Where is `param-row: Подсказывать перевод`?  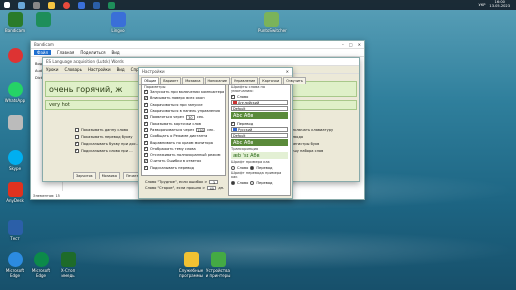
param-row: Подсказывать перевод is located at coordinates (183, 168).